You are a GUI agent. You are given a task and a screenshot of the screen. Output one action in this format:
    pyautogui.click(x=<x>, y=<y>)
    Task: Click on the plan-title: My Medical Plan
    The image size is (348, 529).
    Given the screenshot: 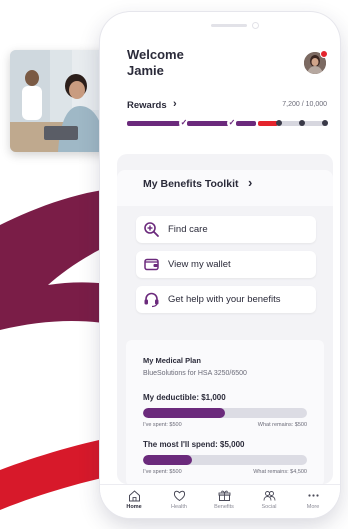 What is the action you would take?
    pyautogui.click(x=172, y=360)
    